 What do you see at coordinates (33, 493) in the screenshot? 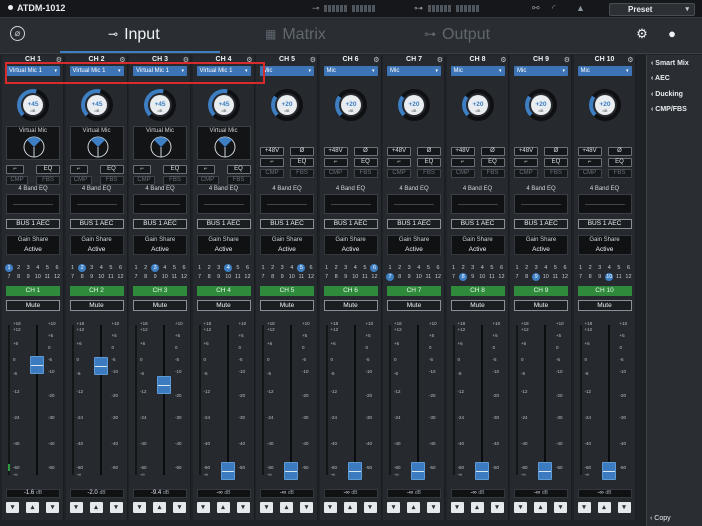
I see `fader-level-readout: -1.6 dB` at bounding box center [33, 493].